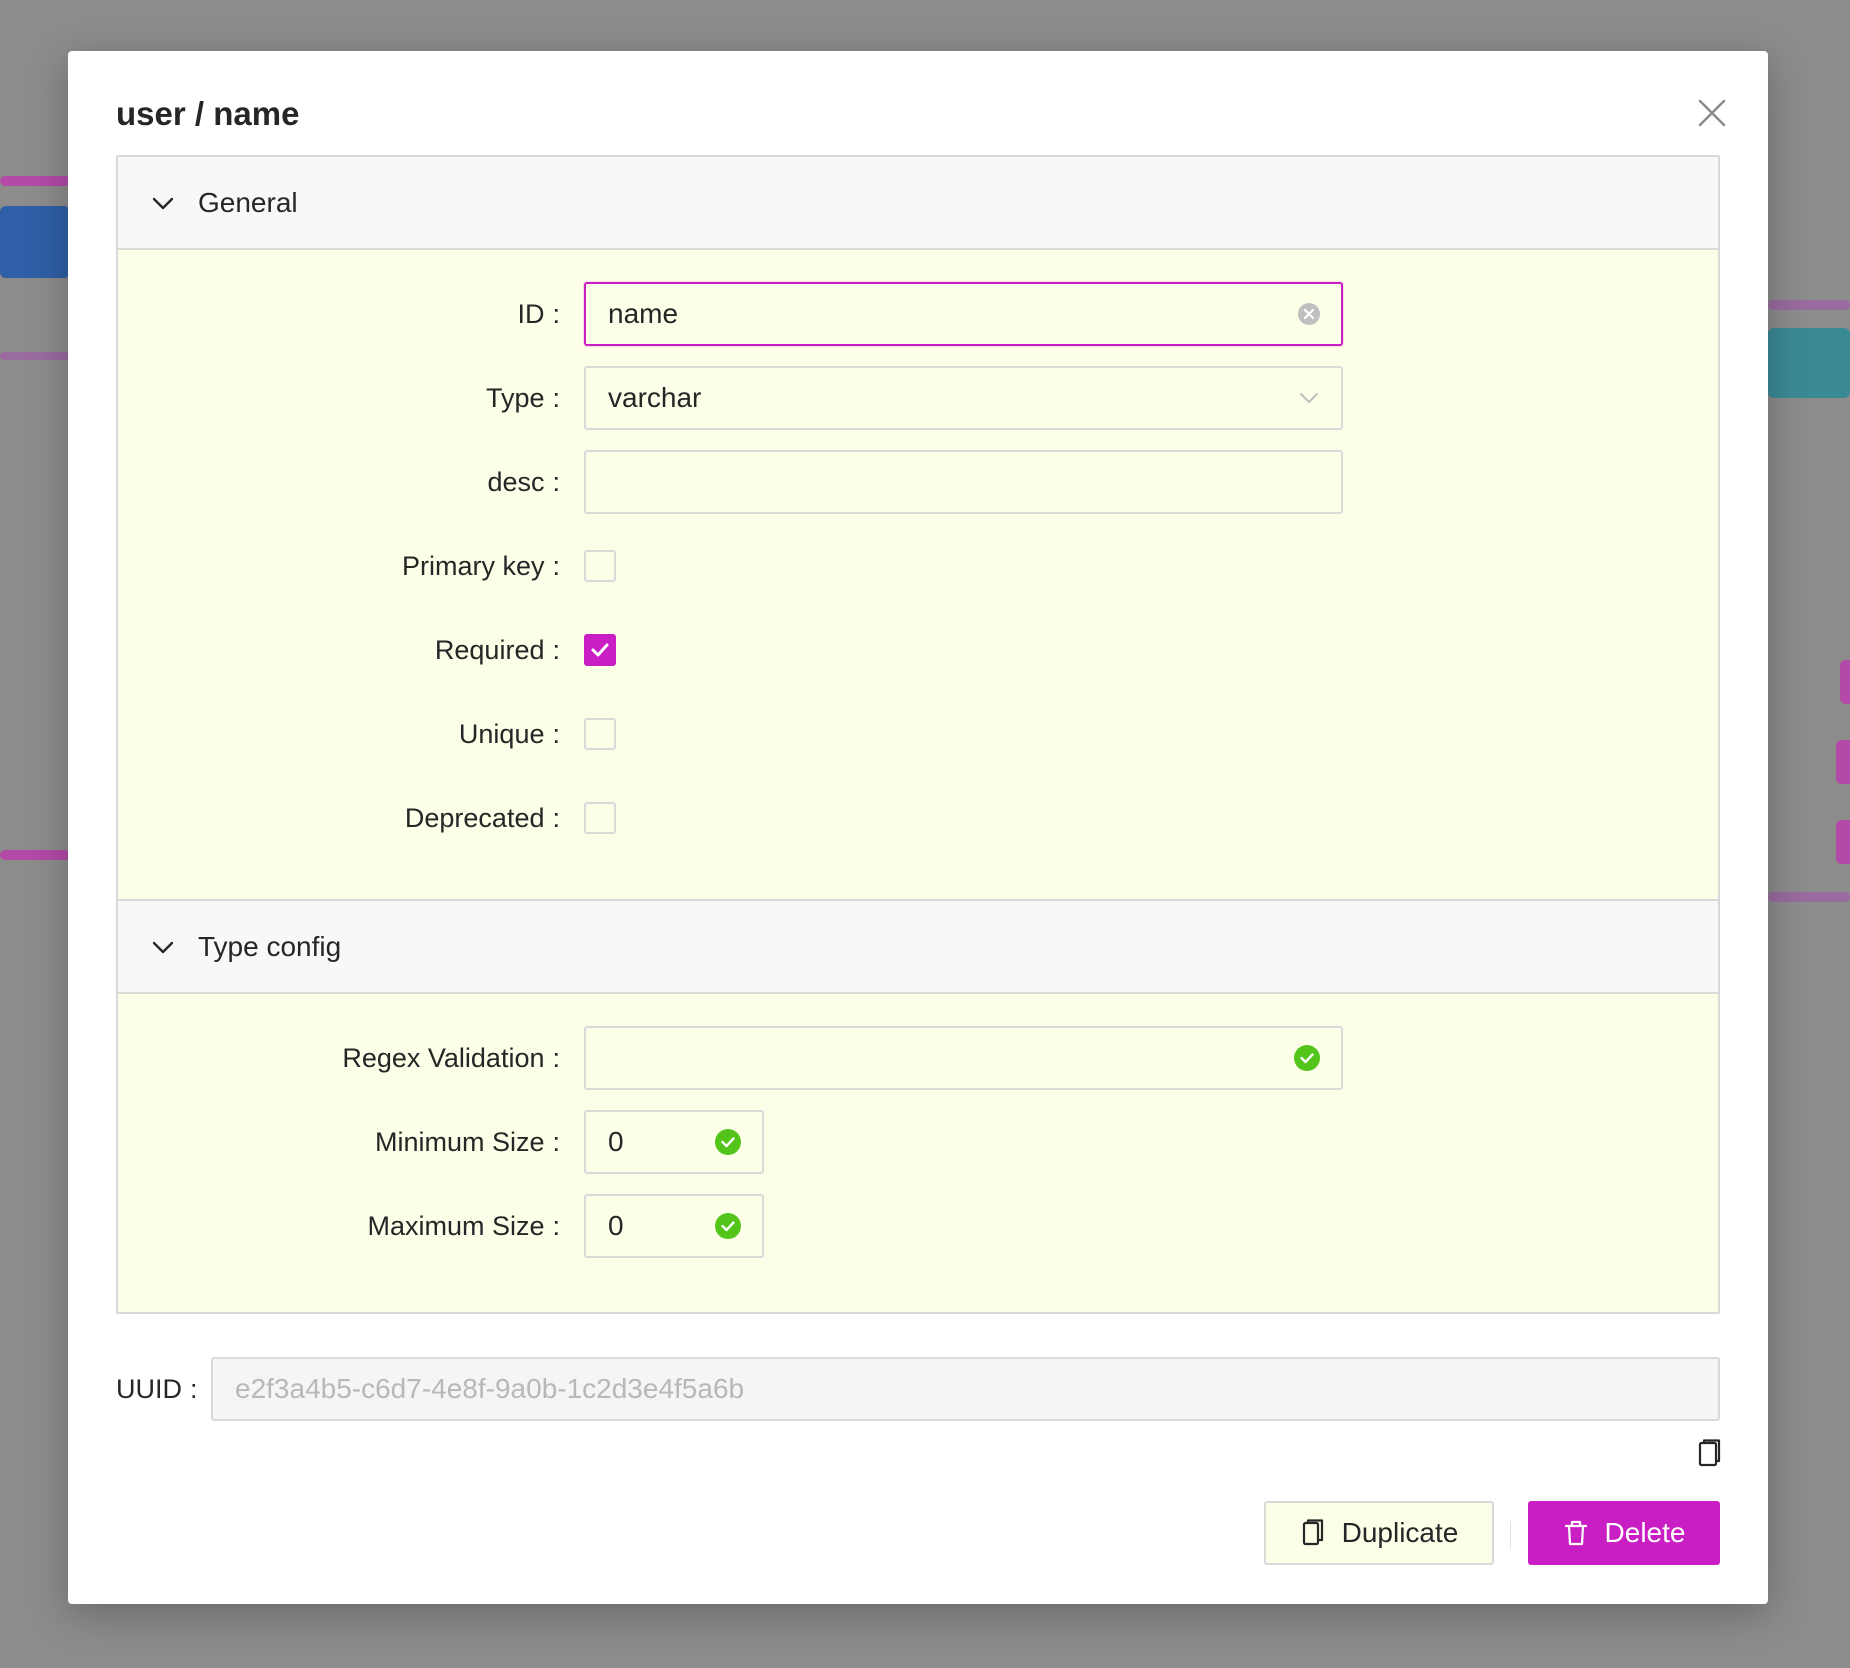 Image resolution: width=1850 pixels, height=1668 pixels. What do you see at coordinates (616, 1141) in the screenshot?
I see `min-size-input-value: 0` at bounding box center [616, 1141].